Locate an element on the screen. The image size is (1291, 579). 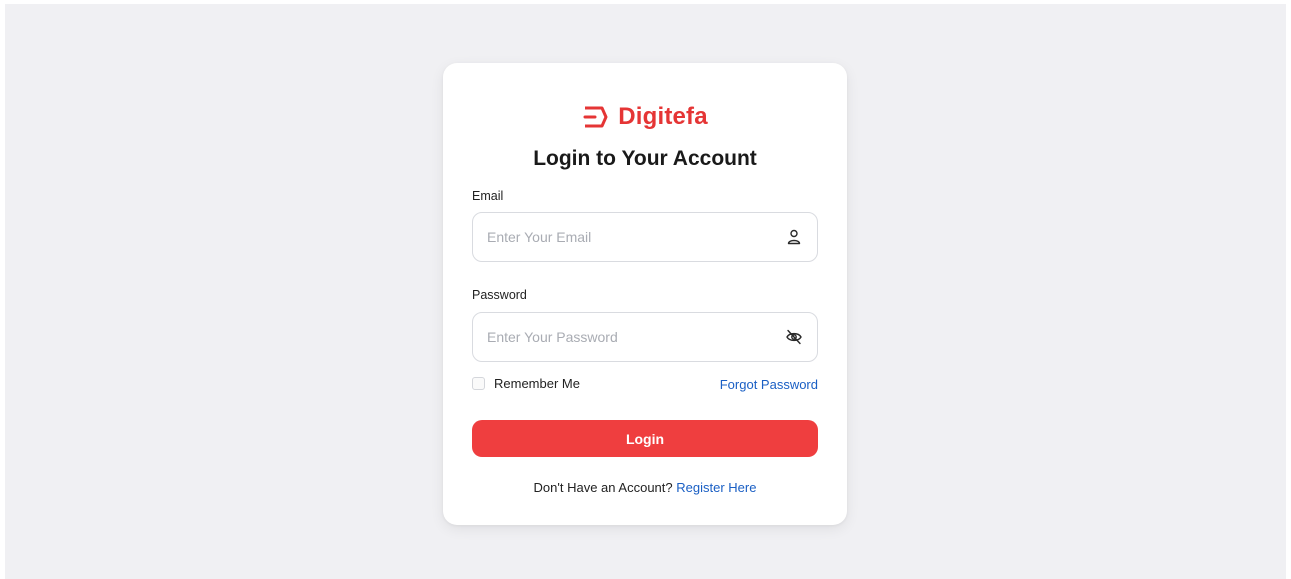
password-field-container is located at coordinates (645, 337).